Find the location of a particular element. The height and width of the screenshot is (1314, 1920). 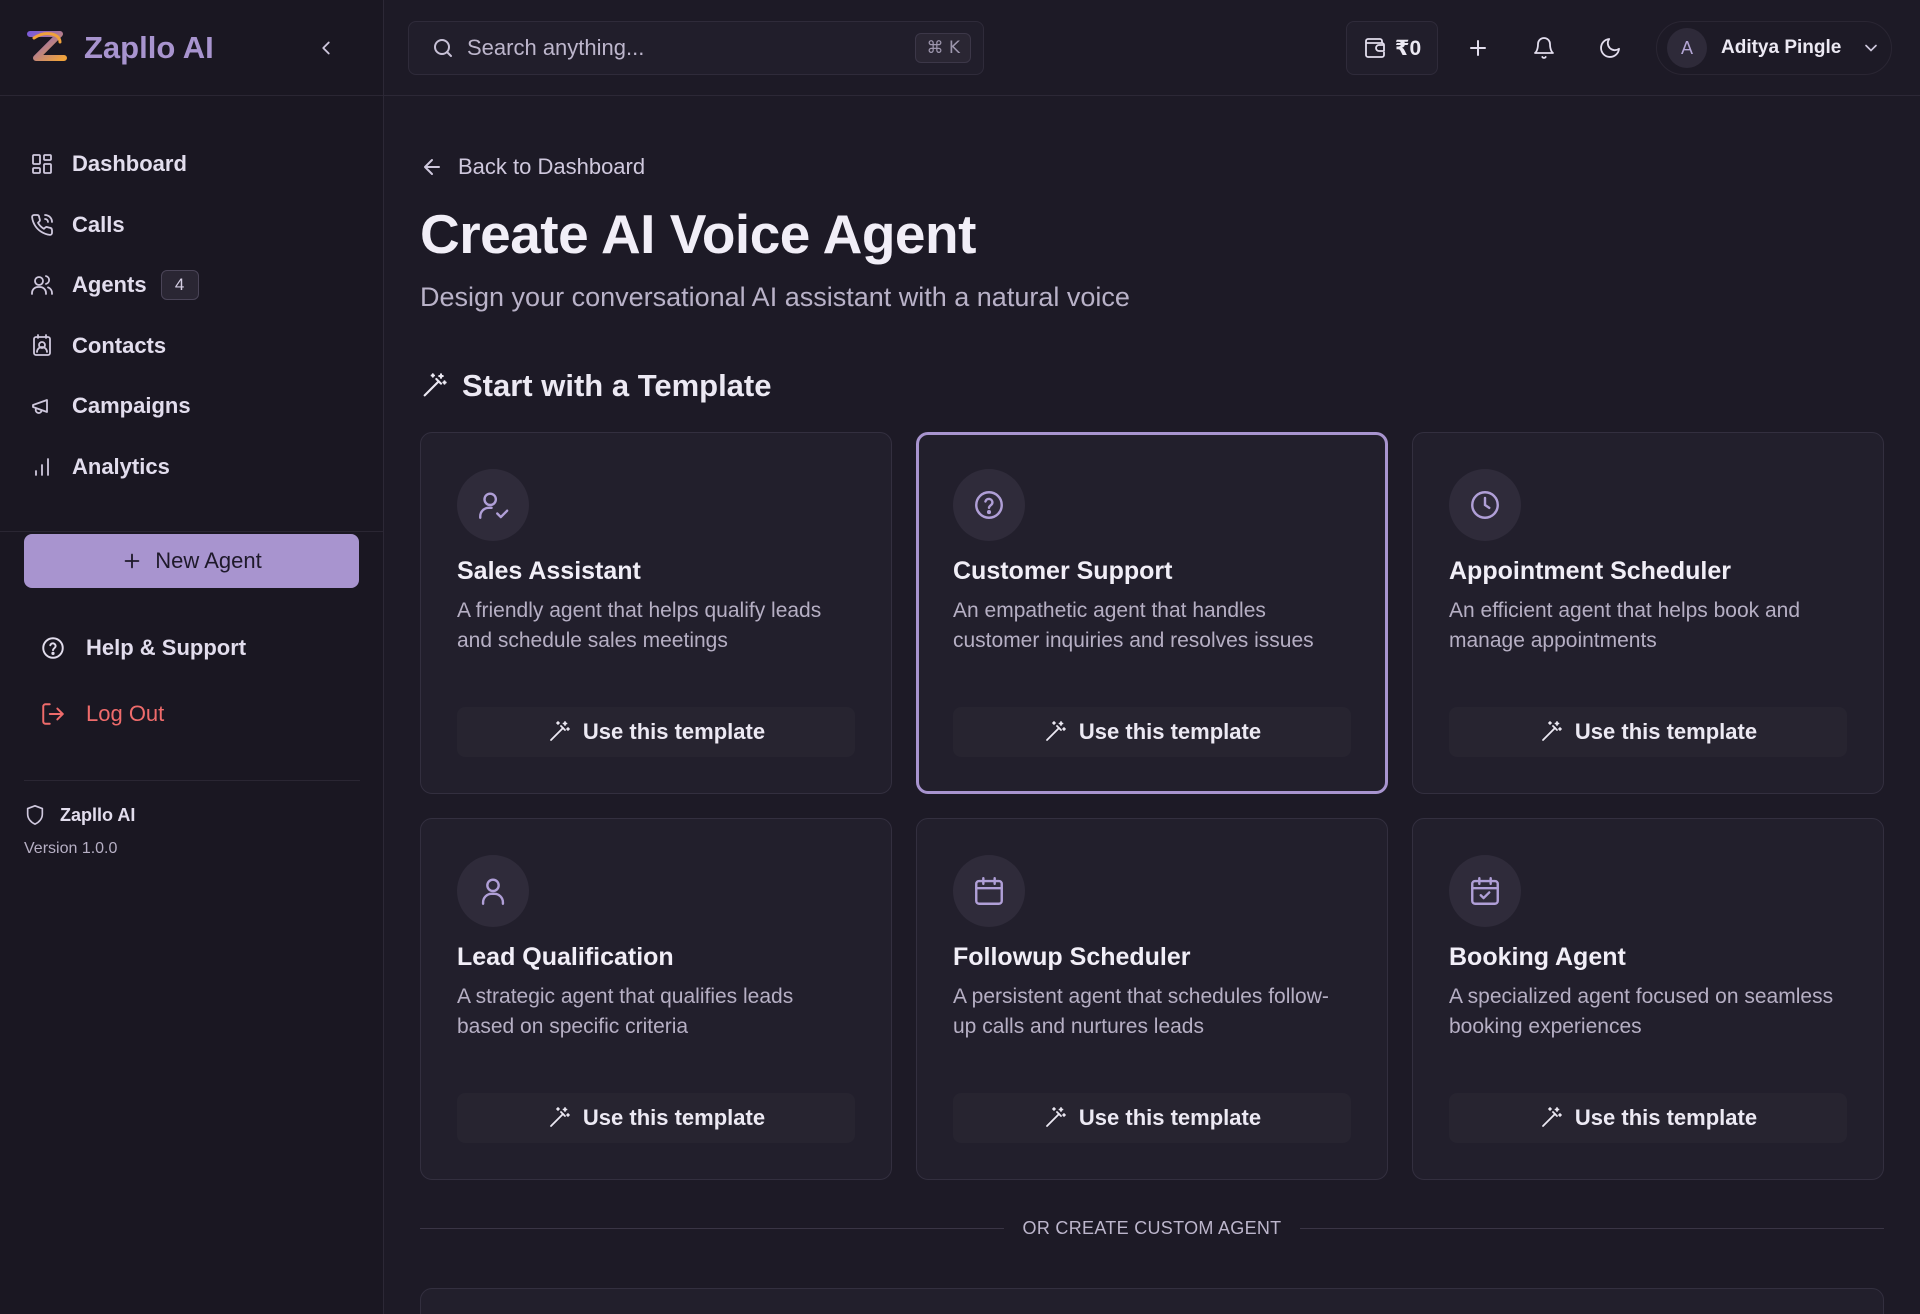

chevron-down-icon is located at coordinates (1871, 48).